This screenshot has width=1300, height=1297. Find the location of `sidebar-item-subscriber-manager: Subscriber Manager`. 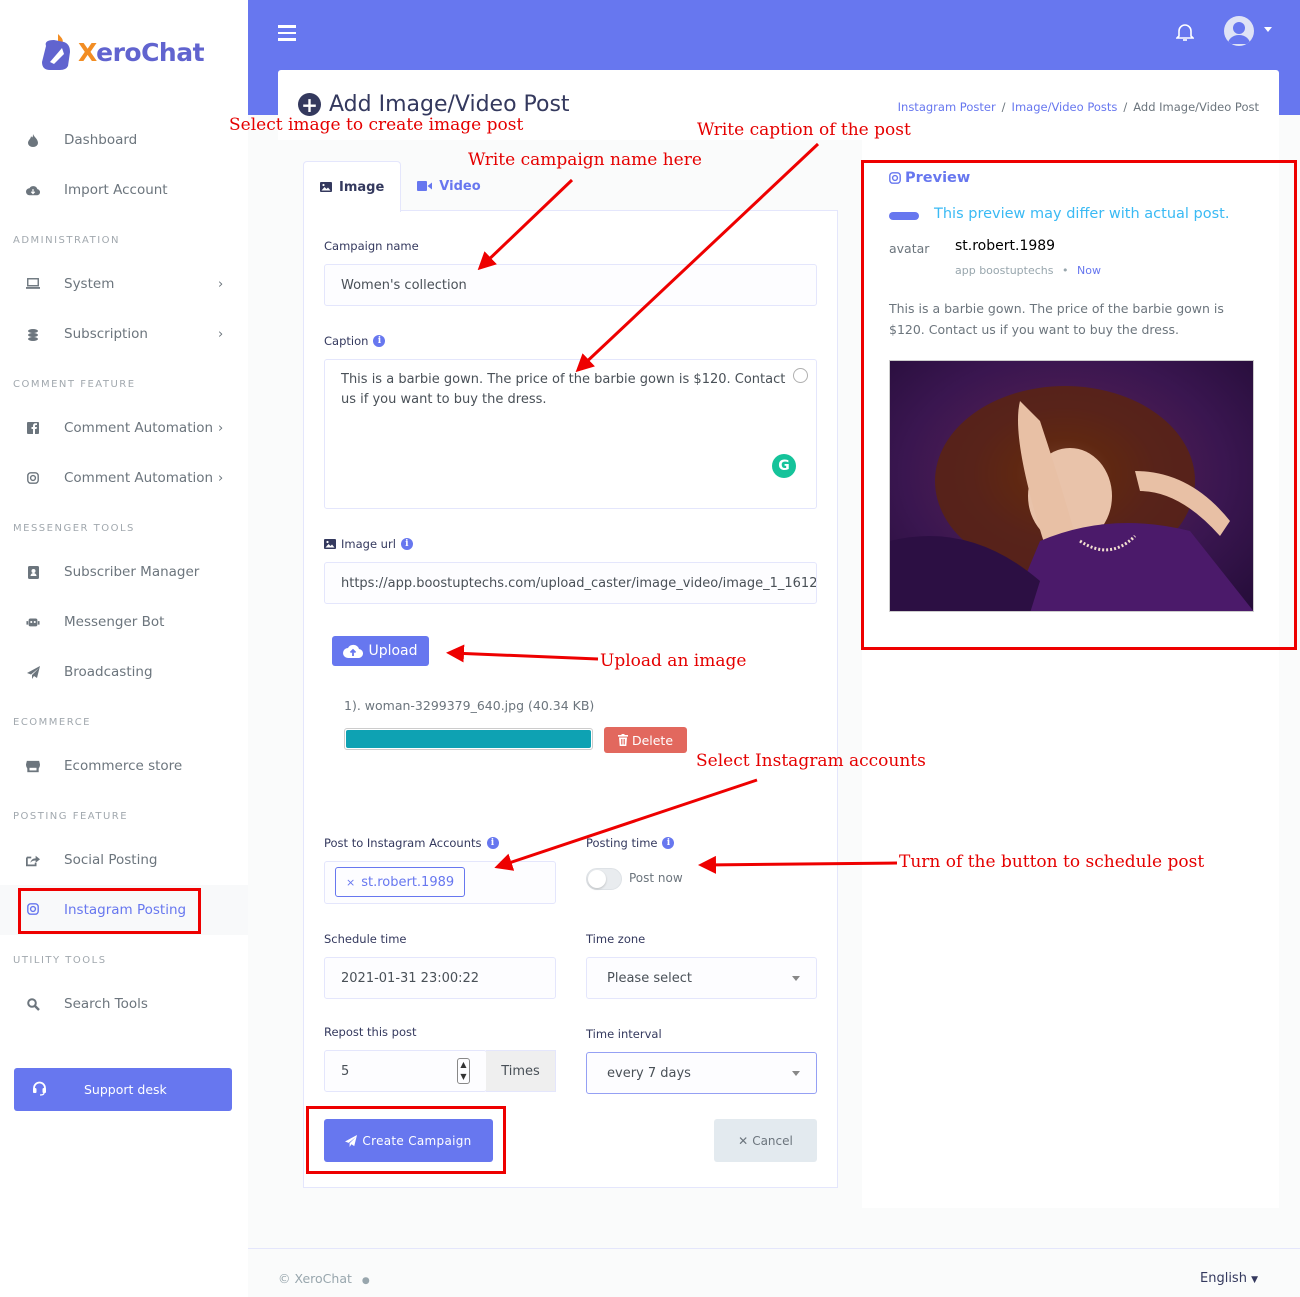

sidebar-item-subscriber-manager: Subscriber Manager is located at coordinates (124, 572).